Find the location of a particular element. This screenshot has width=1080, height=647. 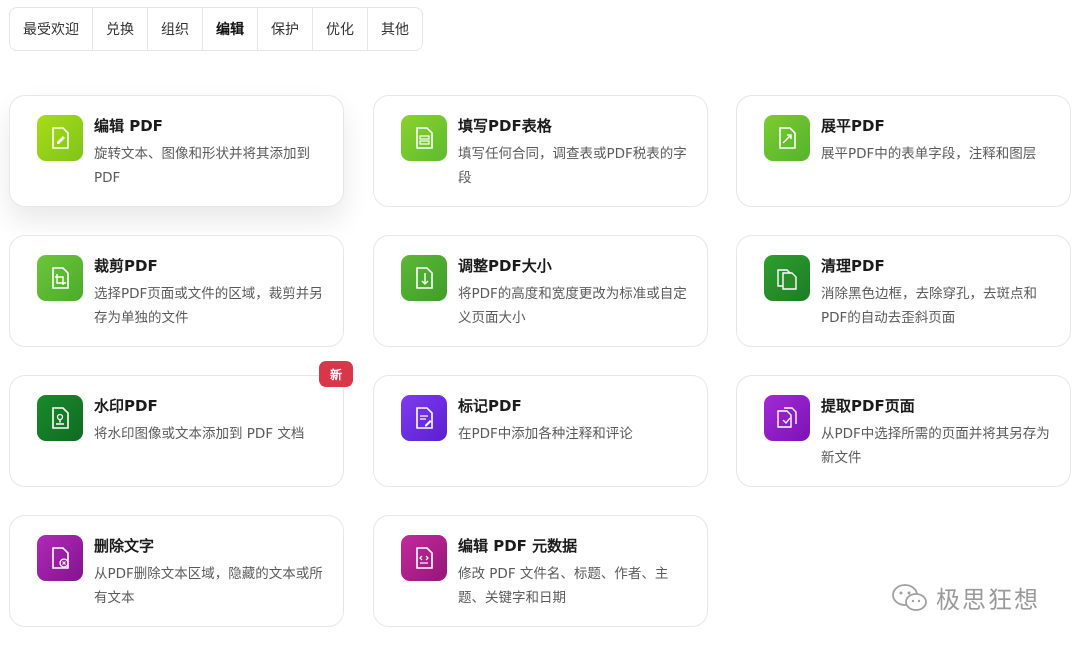

tab-edit: 编辑 is located at coordinates (230, 29).